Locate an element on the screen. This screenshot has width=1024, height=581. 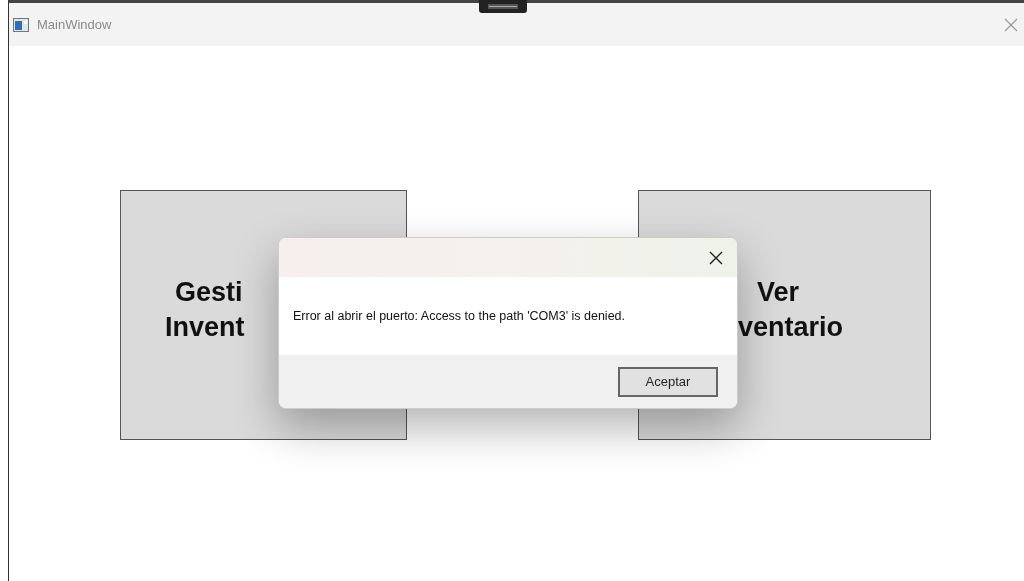
tile-label: Ver is located at coordinates (778, 292).